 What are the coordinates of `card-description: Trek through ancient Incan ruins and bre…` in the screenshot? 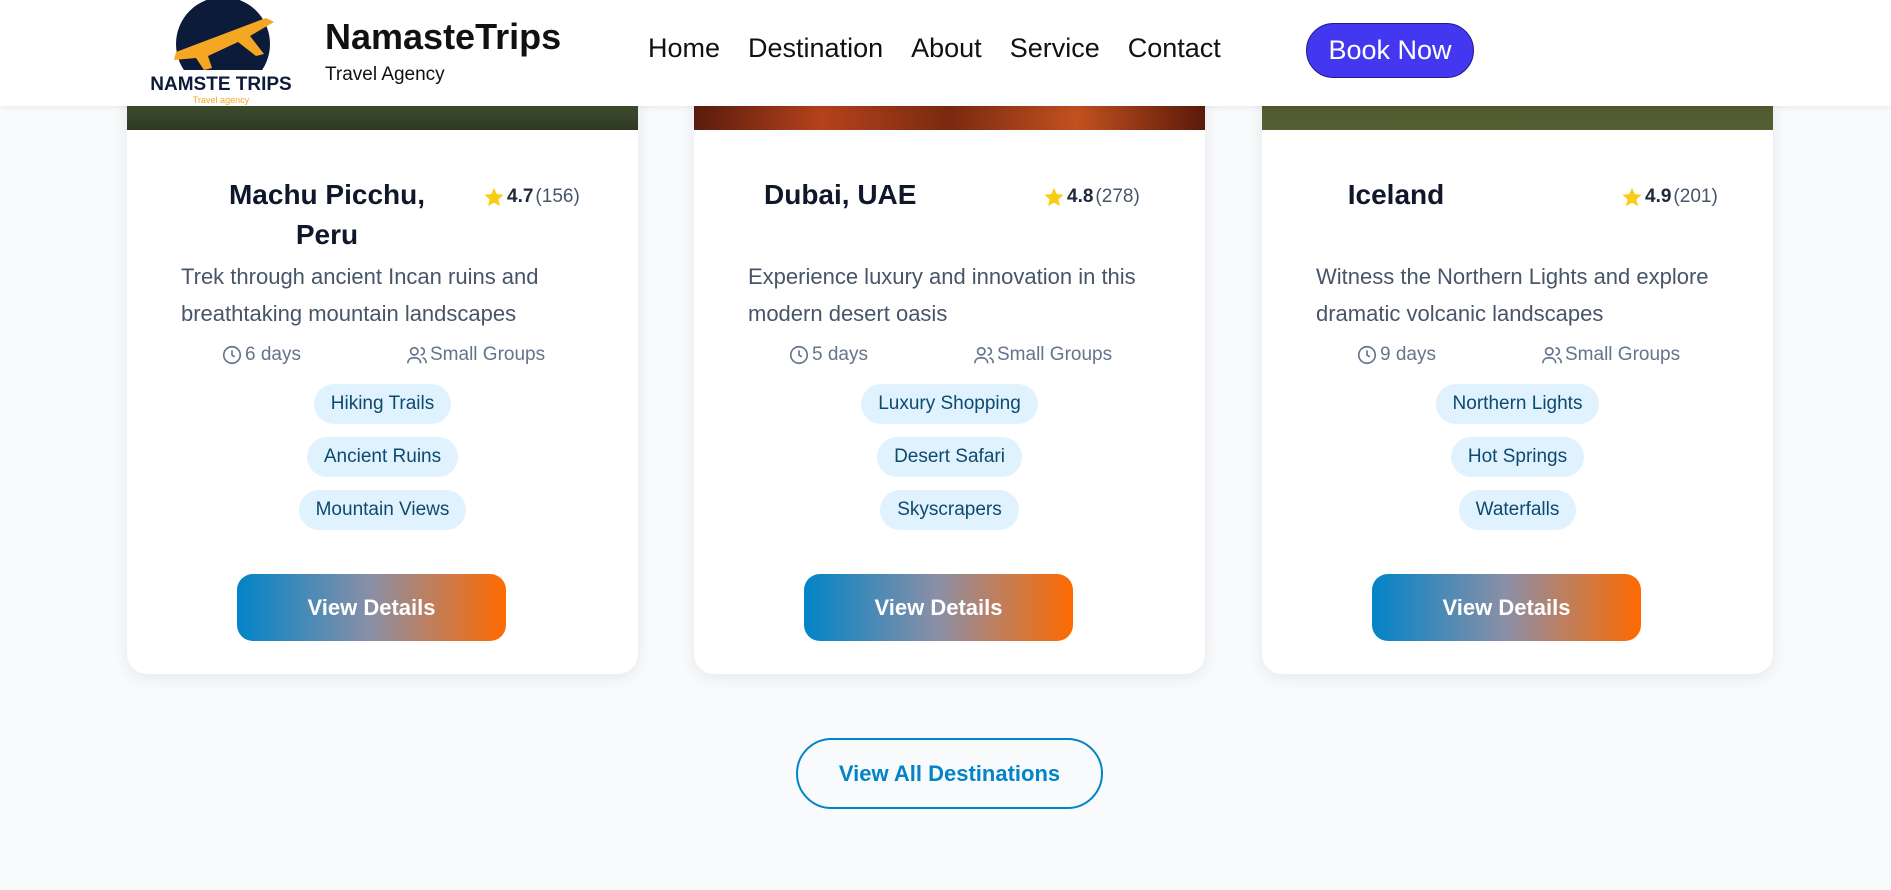 It's located at (360, 295).